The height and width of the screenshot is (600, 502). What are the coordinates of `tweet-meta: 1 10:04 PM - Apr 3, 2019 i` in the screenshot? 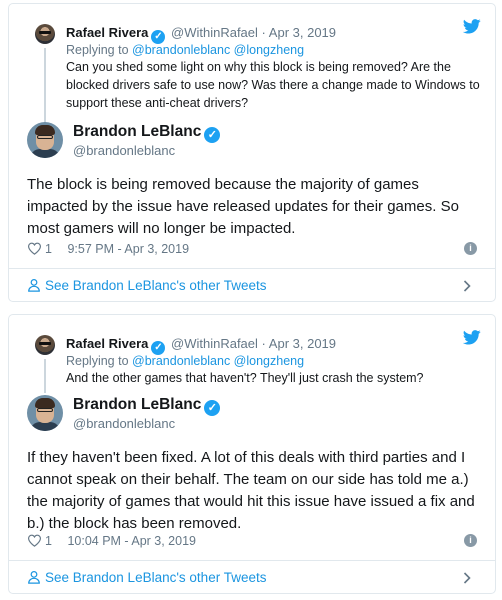 It's located at (252, 541).